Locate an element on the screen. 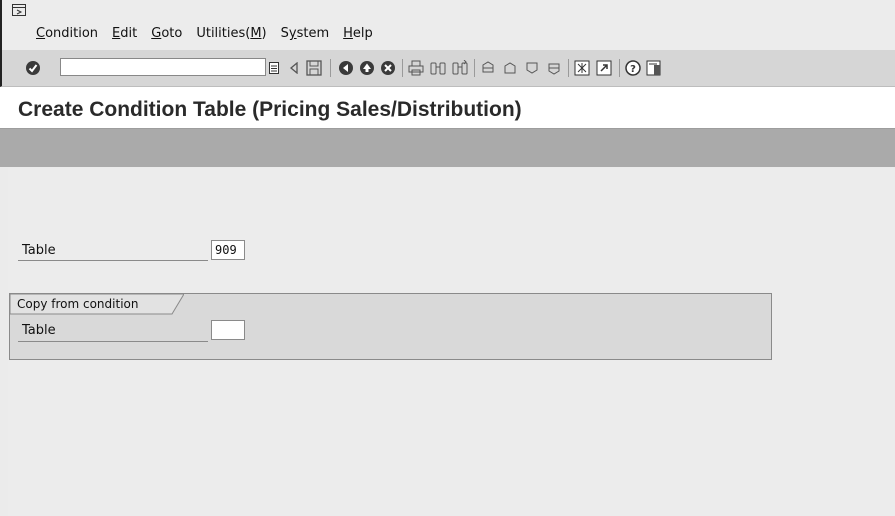 The height and width of the screenshot is (516, 895). menu-item-utilities-m: Utilities(M) is located at coordinates (231, 33).